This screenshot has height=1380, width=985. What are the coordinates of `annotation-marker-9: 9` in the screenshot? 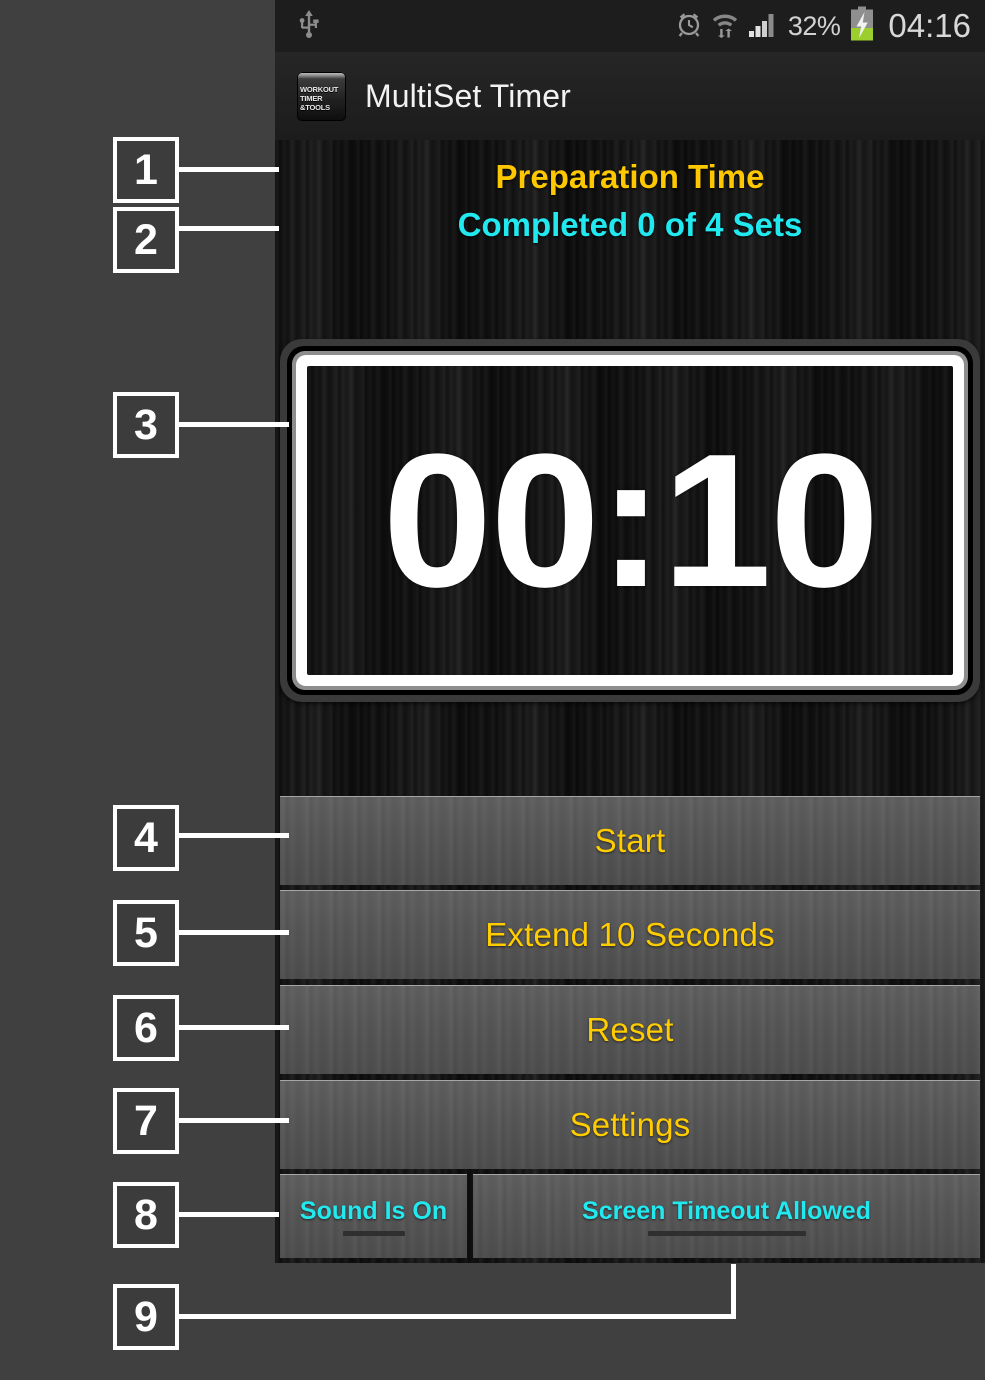 It's located at (146, 1317).